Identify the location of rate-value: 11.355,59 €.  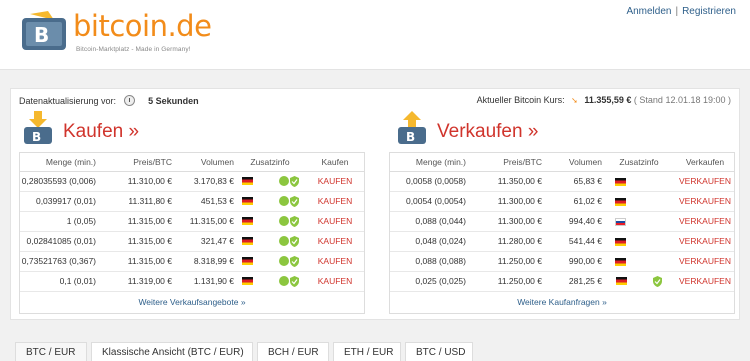
(608, 100).